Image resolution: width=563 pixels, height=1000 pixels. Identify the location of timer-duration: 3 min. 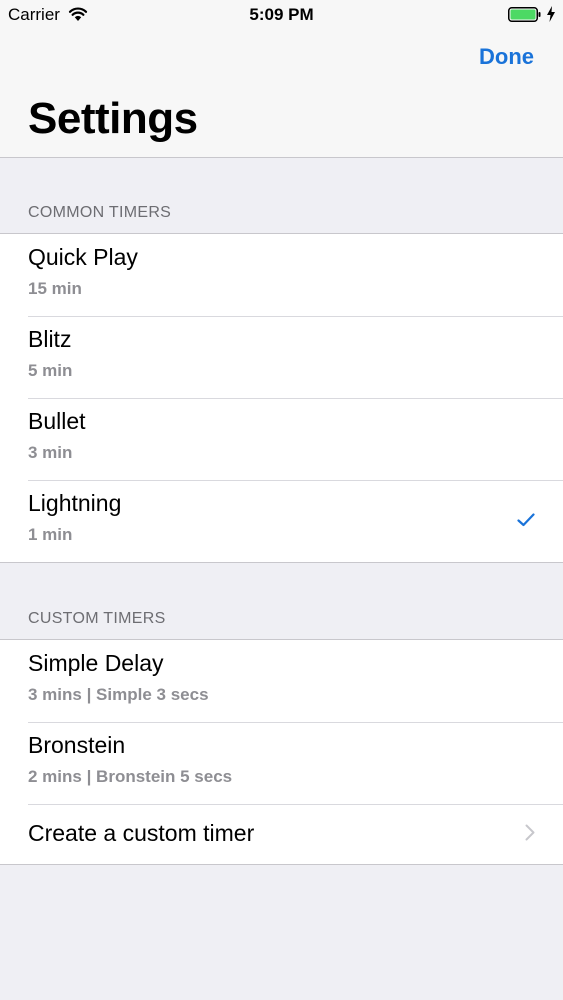
(50, 452).